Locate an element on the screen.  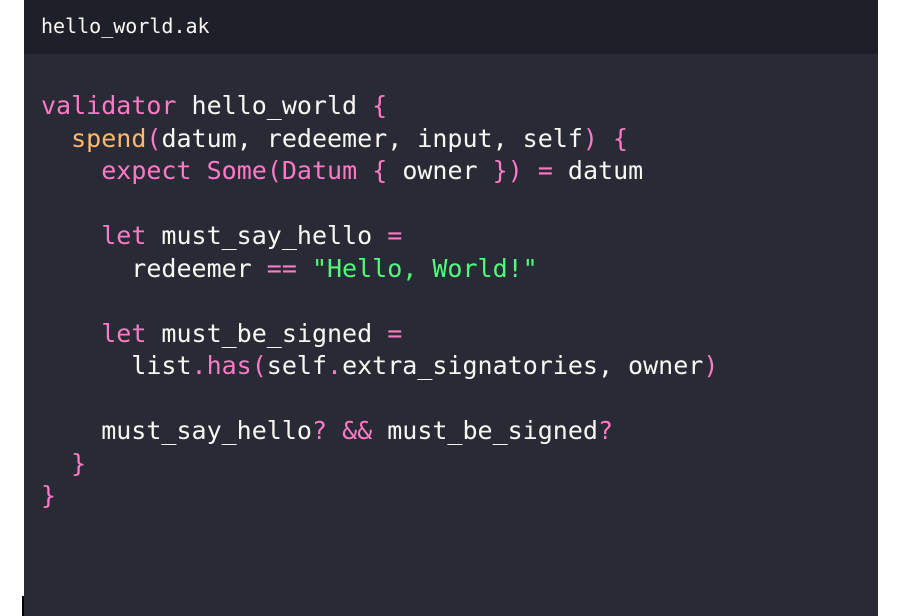
code-line: expect Some(Datum { owner }) = datum is located at coordinates (379, 171).